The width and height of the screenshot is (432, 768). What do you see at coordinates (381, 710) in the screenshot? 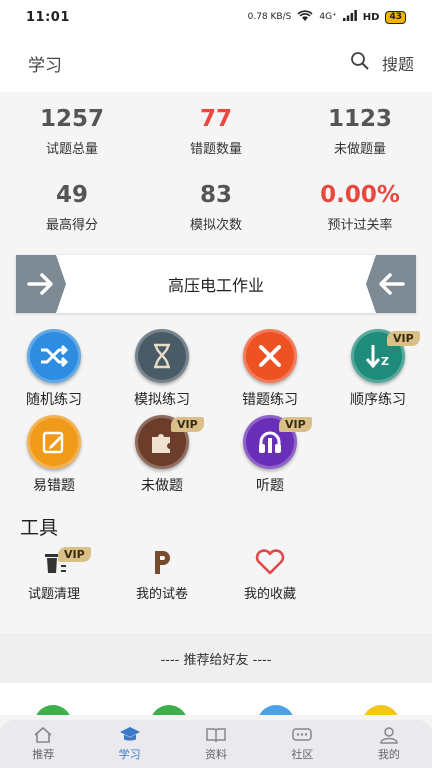
I see `share-qzone-icon` at bounding box center [381, 710].